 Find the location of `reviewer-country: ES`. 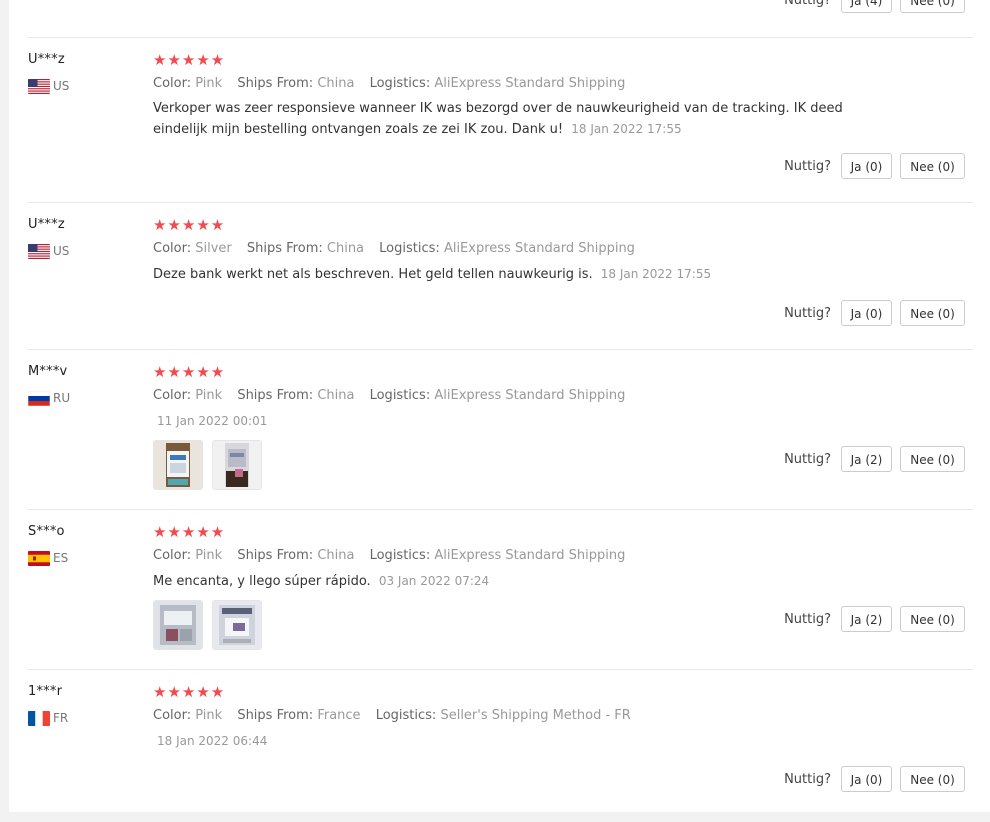

reviewer-country: ES is located at coordinates (61, 558).